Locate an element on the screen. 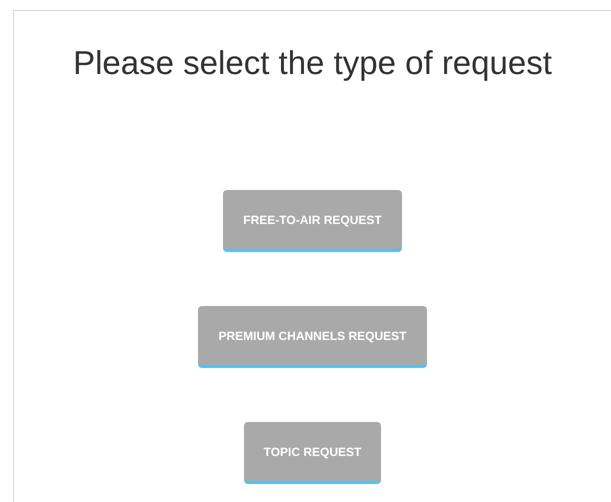 The height and width of the screenshot is (502, 611). page-title: Please select the type of request is located at coordinates (312, 63).